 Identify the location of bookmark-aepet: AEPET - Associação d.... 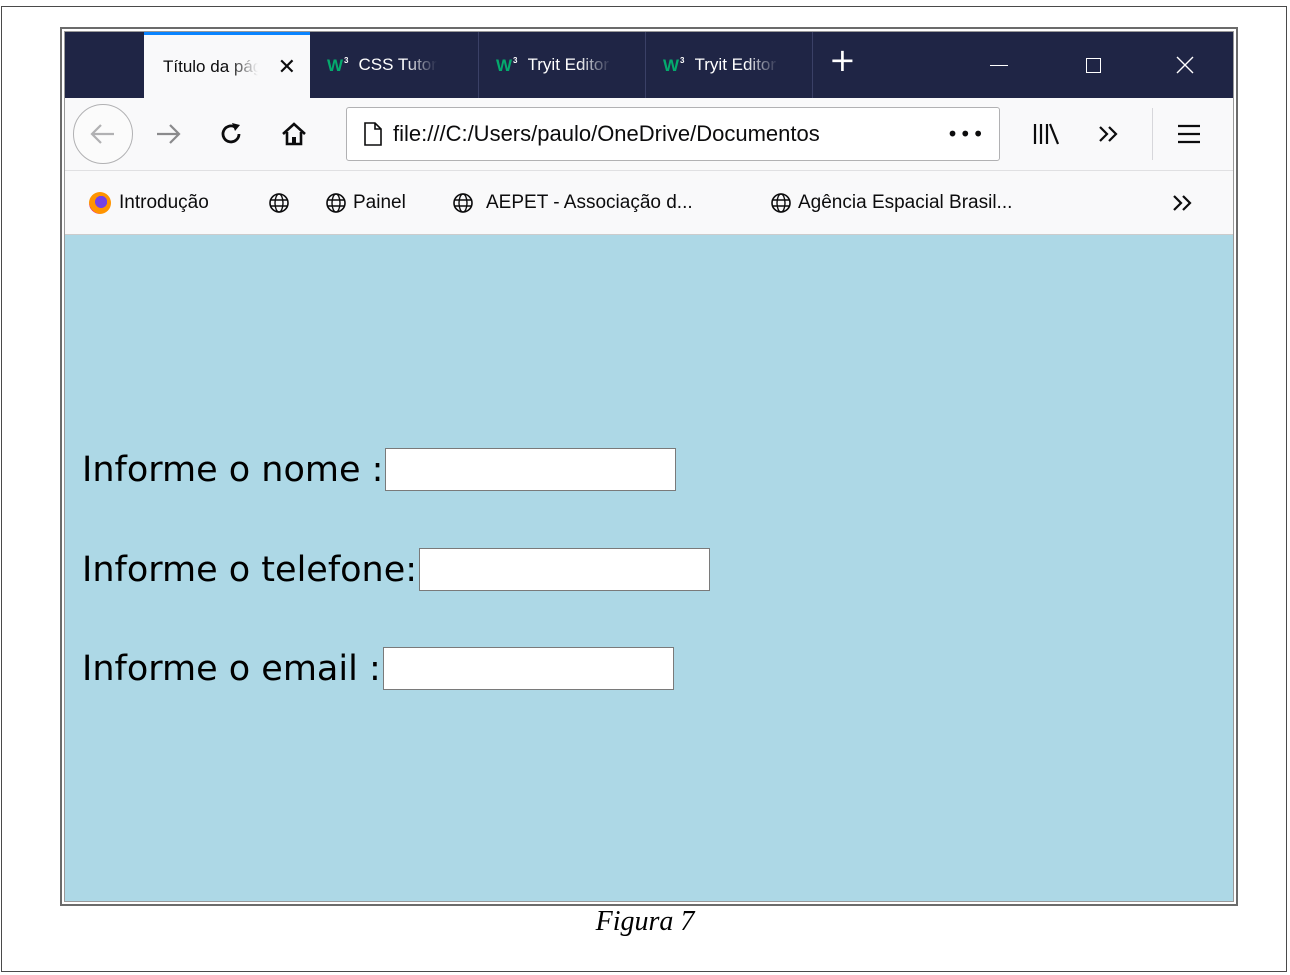
(572, 202).